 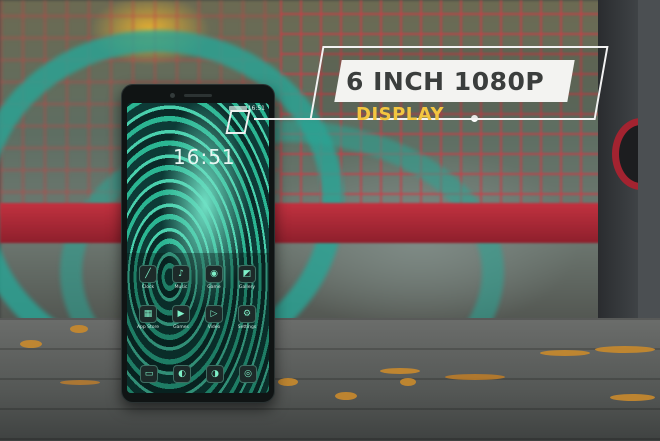 I want to click on app-label: Clock, so click(x=148, y=287).